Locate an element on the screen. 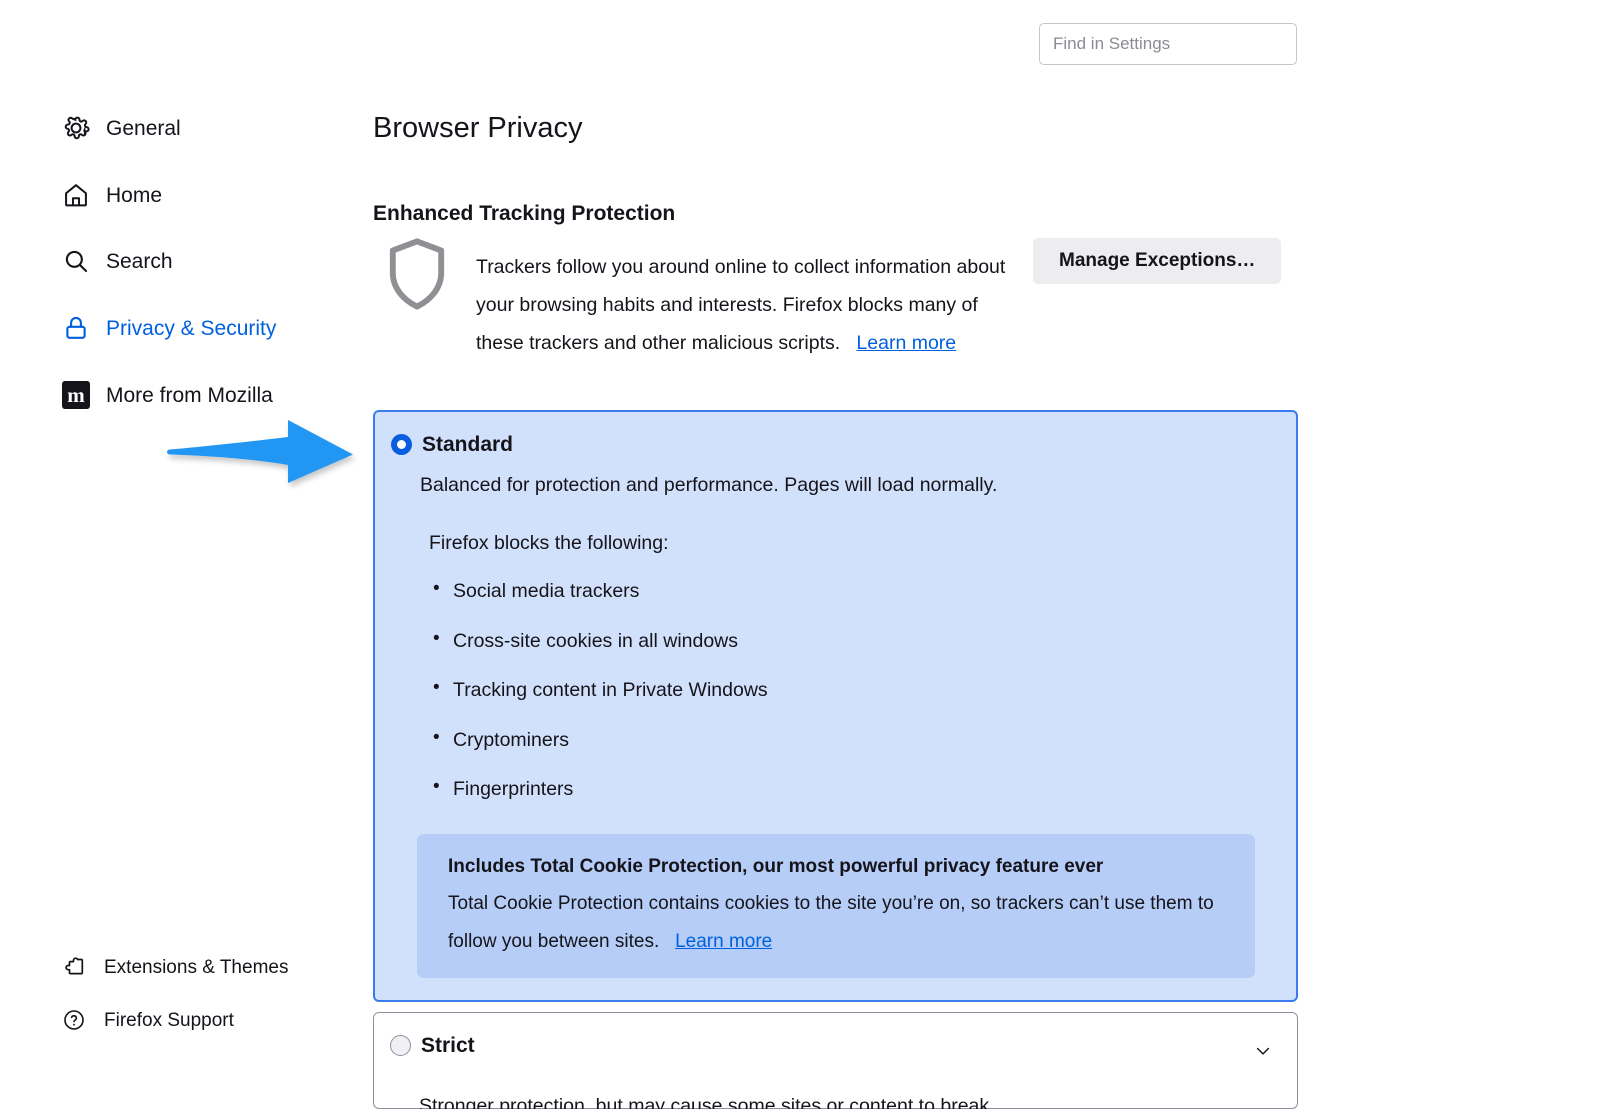  standard-radio-button is located at coordinates (401, 444).